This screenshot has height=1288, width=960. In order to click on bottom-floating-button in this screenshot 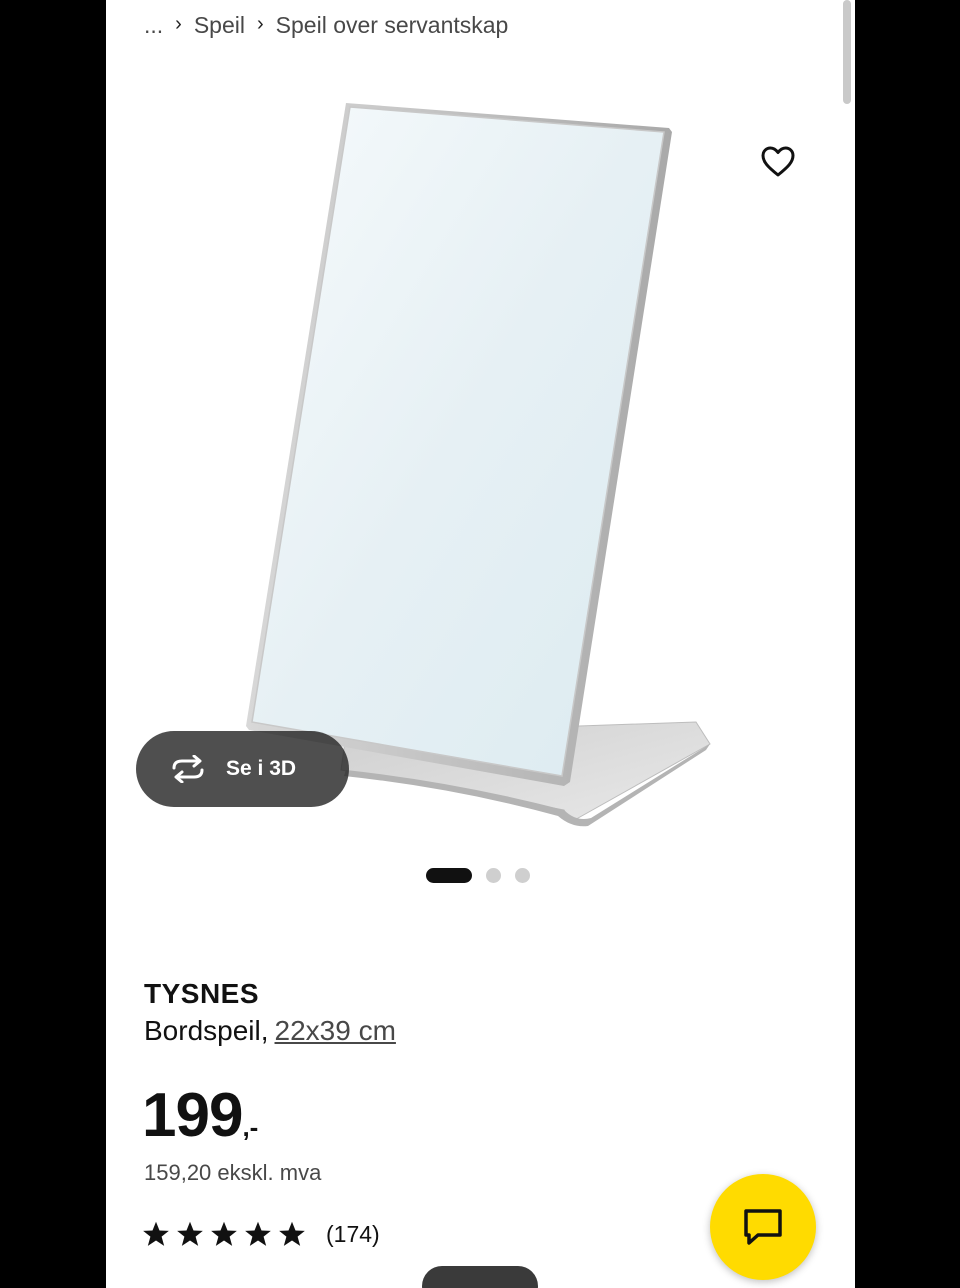, I will do `click(480, 1277)`.